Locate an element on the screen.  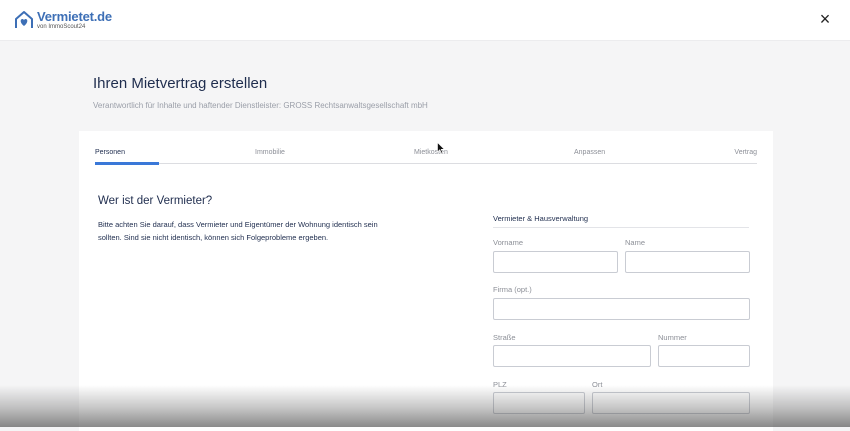
logo: Vermietet.de von ImmoScout24 is located at coordinates (63, 20).